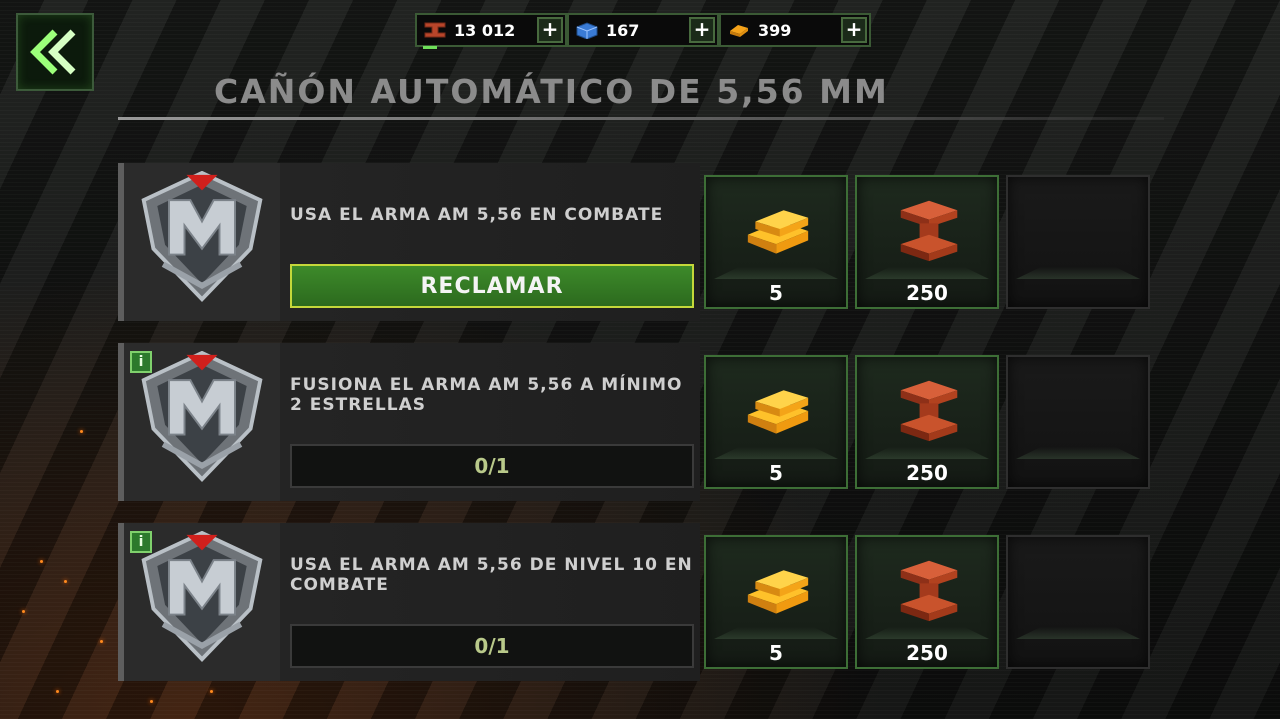 The image size is (1280, 719). I want to click on double-chevron-left-icon, so click(53, 52).